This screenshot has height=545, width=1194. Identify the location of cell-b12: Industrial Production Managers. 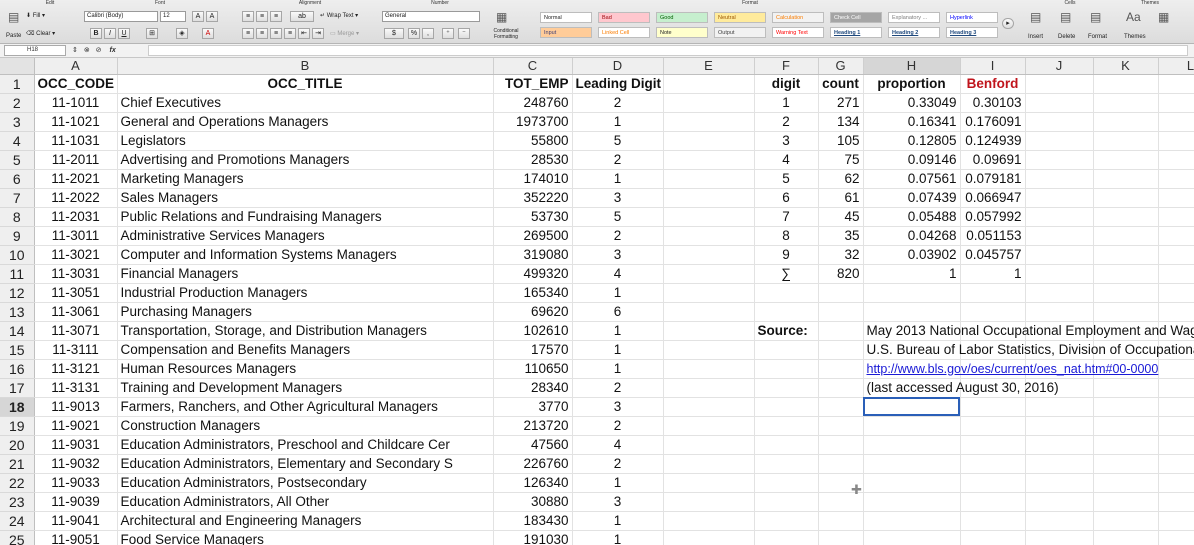
(305, 293).